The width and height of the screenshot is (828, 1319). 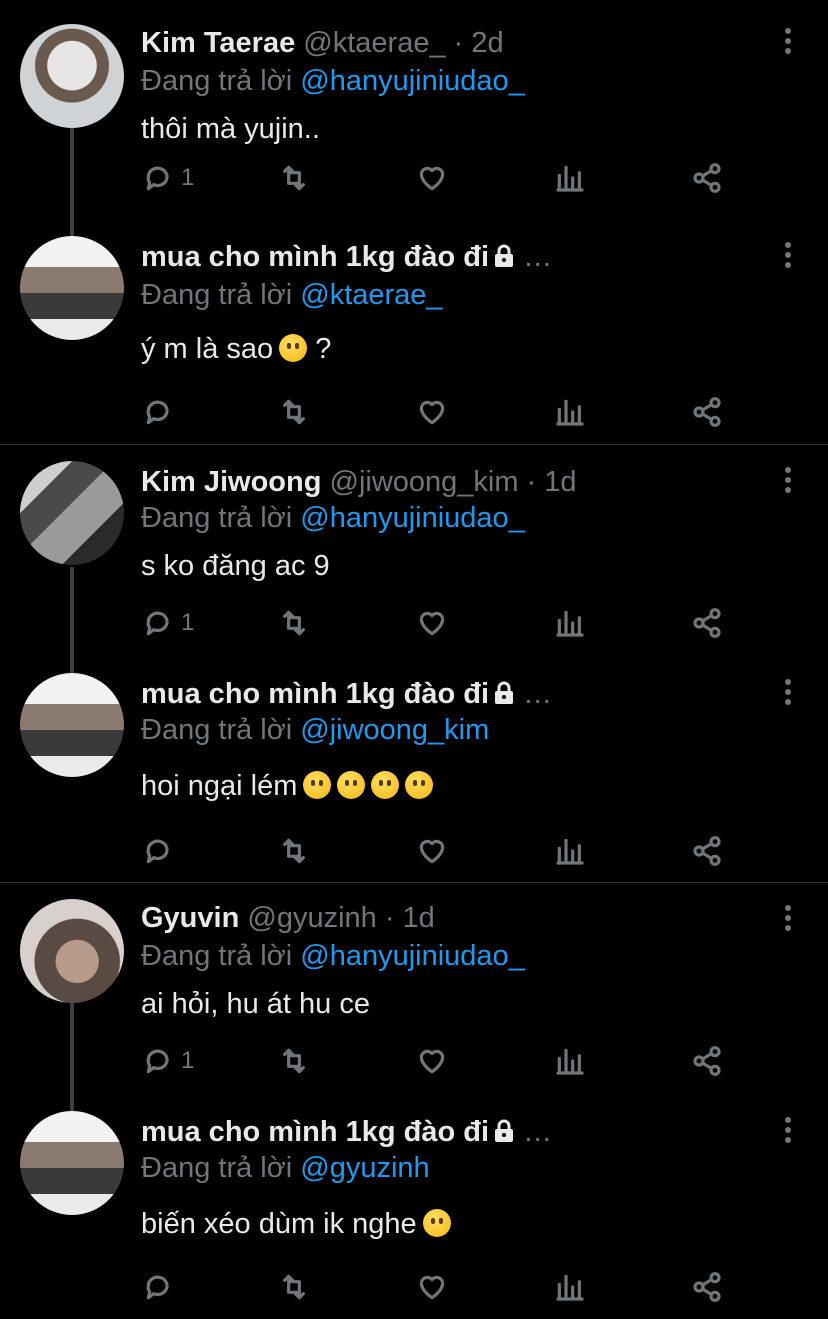 I want to click on tweet-text-wrap: biến xéo dùm ik nghe, so click(x=296, y=1224).